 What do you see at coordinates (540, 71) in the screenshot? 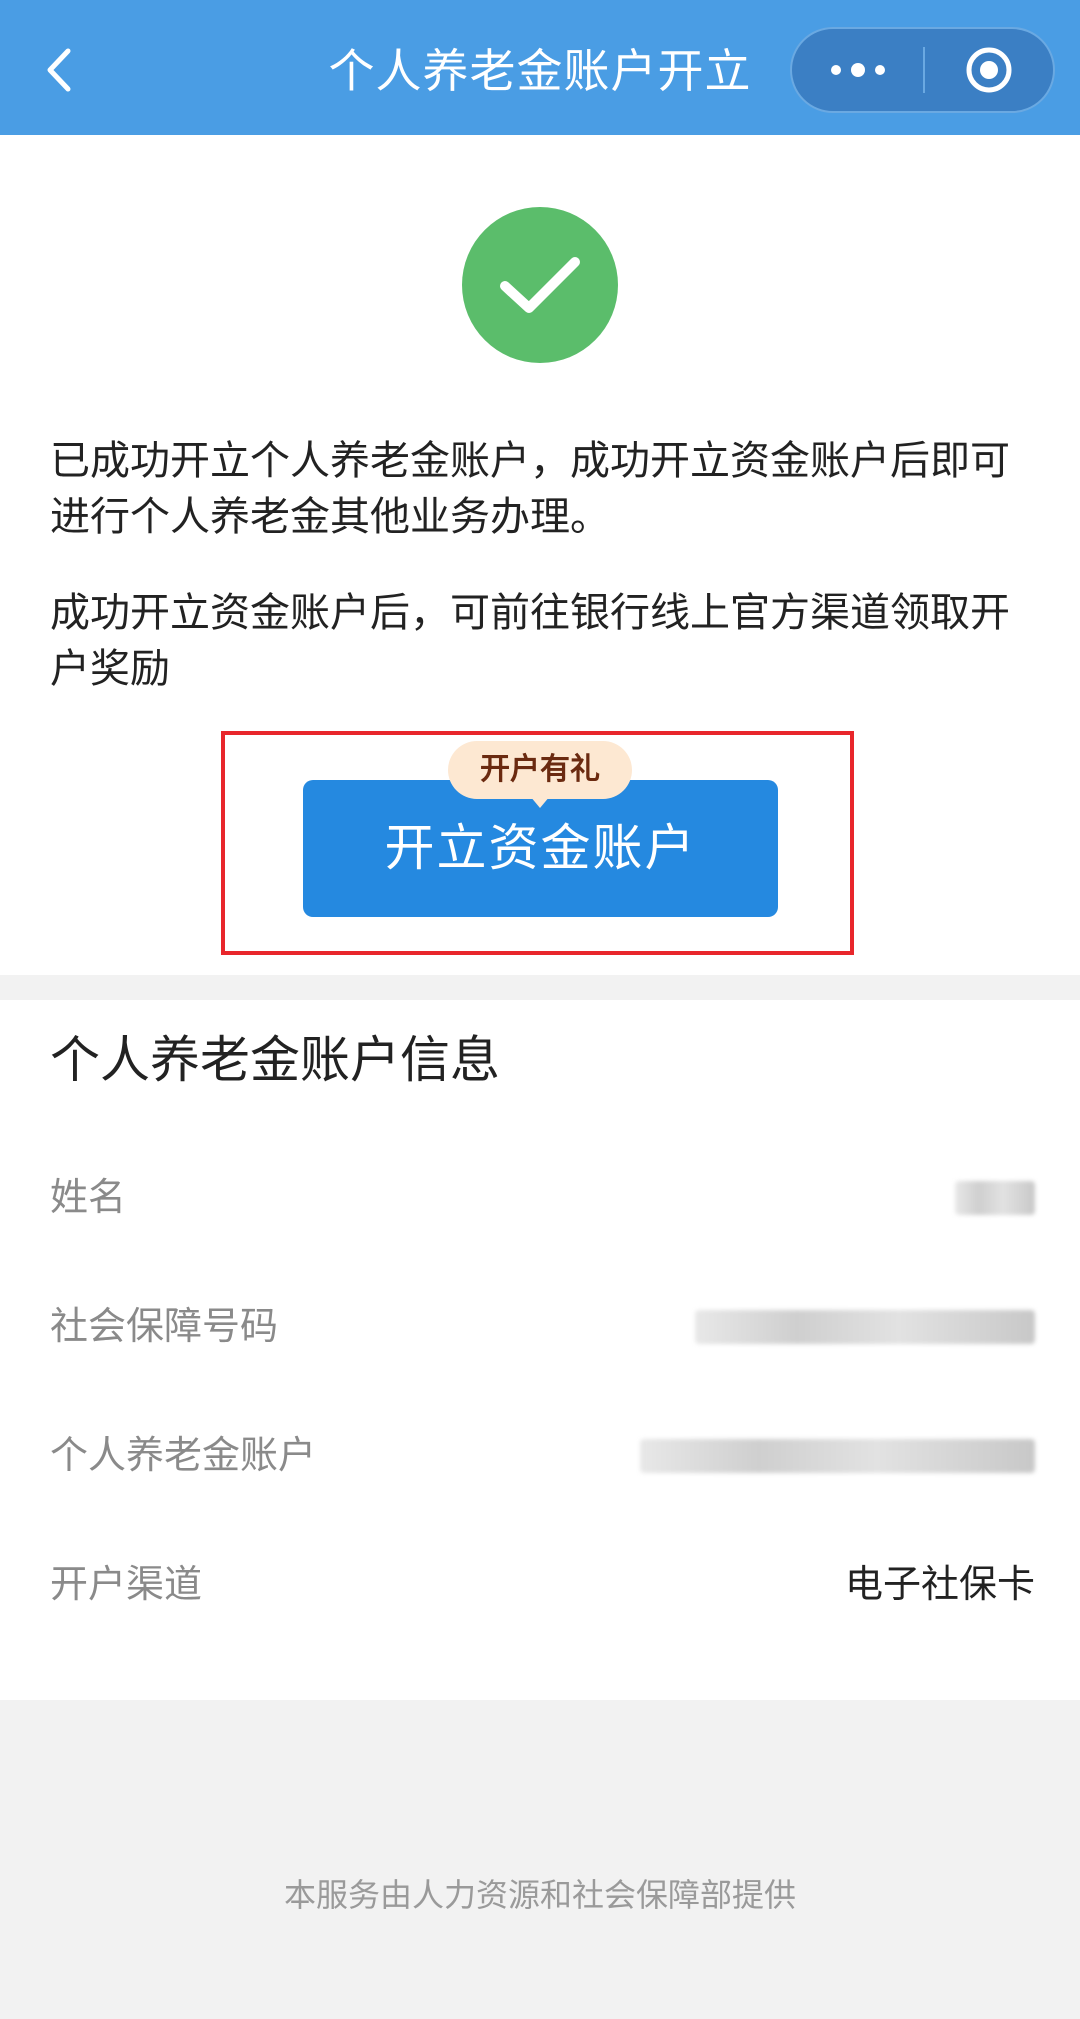
I see `page-title: 个人养老金账户开立` at bounding box center [540, 71].